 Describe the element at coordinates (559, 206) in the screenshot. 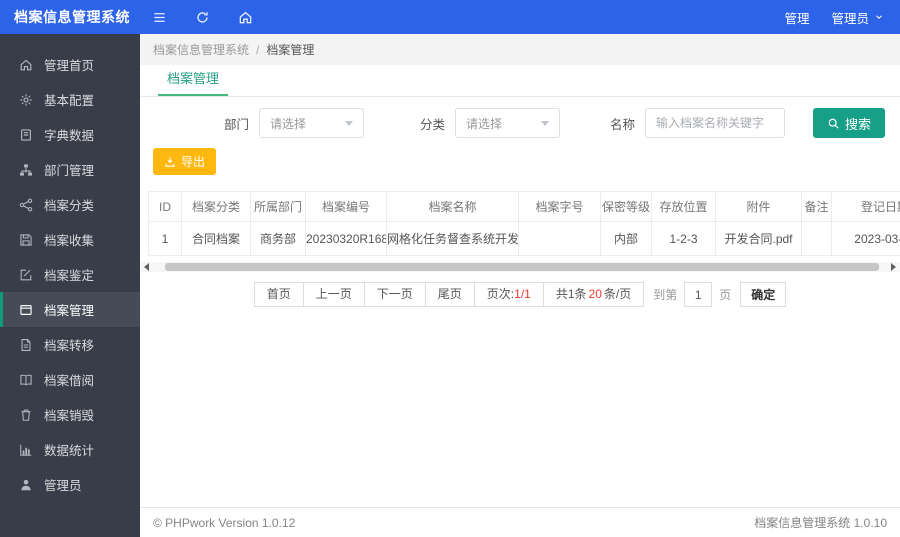

I see `col-docno: 档案字号` at that location.